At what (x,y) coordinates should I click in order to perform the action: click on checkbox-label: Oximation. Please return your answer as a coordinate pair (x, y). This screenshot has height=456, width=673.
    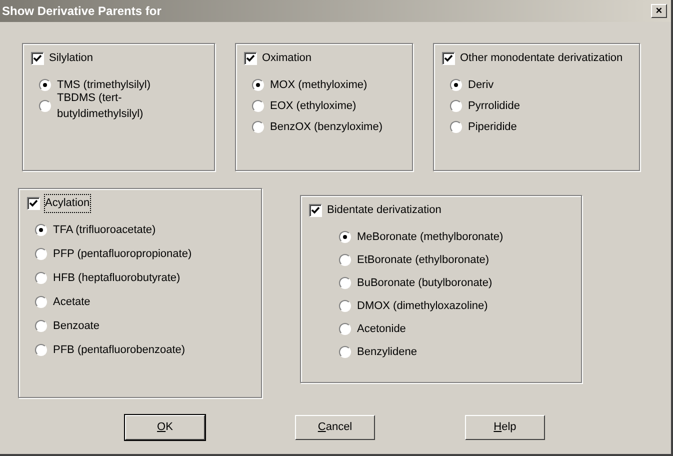
    Looking at the image, I should click on (287, 58).